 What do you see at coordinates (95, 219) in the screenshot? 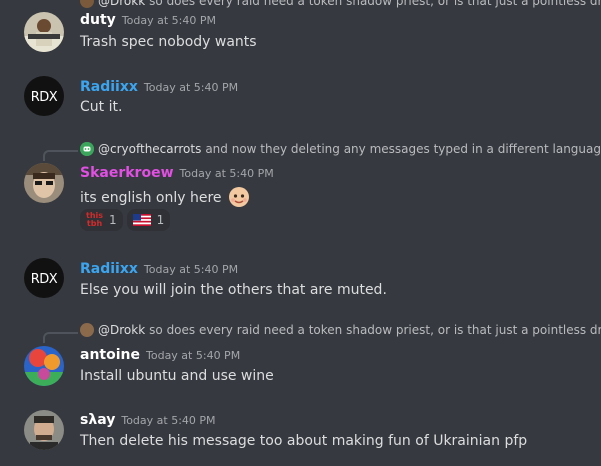
I see `this-tbh-emoji-icon: this tbh` at bounding box center [95, 219].